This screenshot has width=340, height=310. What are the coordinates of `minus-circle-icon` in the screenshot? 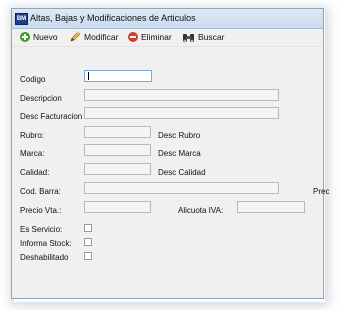 It's located at (133, 37).